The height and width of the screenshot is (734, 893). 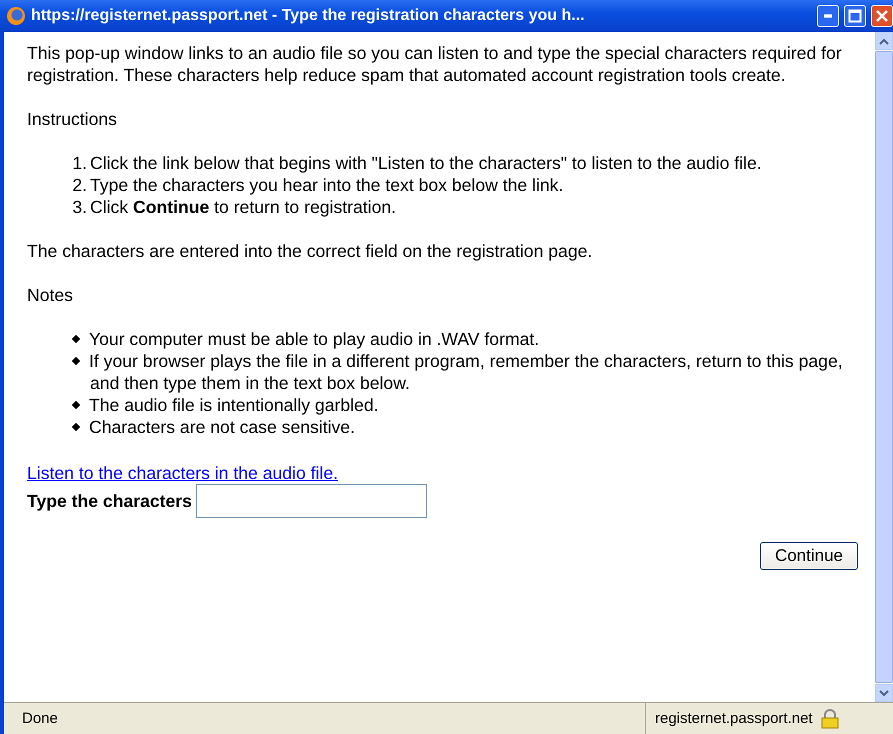 I want to click on continue-button: Continue, so click(x=809, y=556).